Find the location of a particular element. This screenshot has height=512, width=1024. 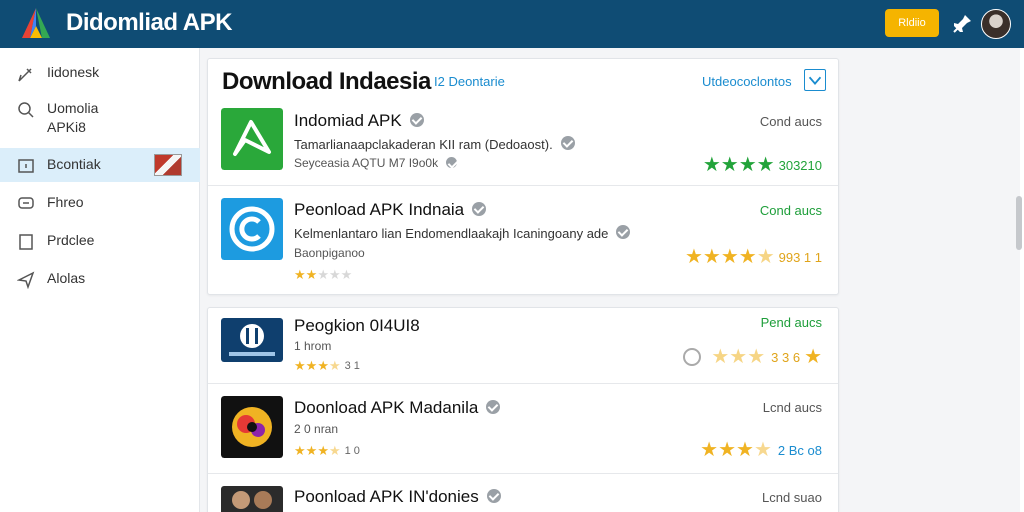

sidebar-item-label: Prdclee is located at coordinates (71, 240).